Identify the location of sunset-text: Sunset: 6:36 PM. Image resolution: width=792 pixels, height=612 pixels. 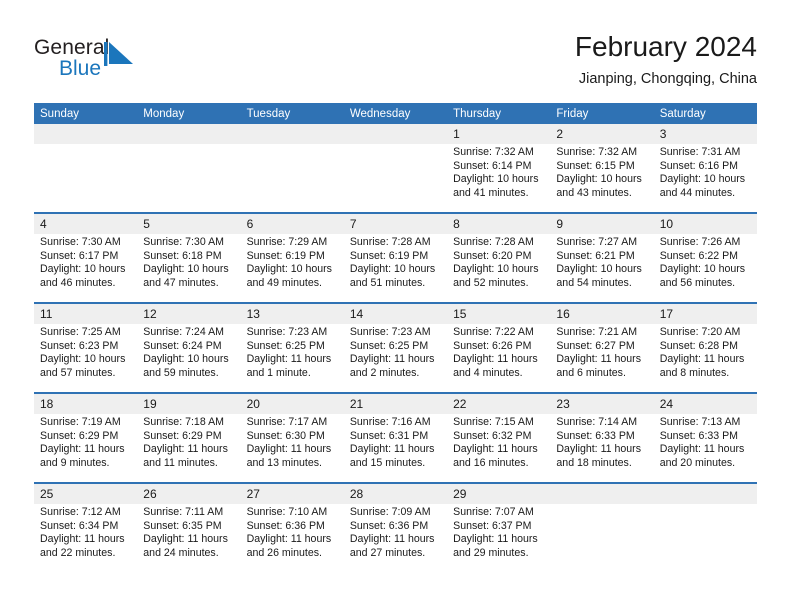
(389, 525).